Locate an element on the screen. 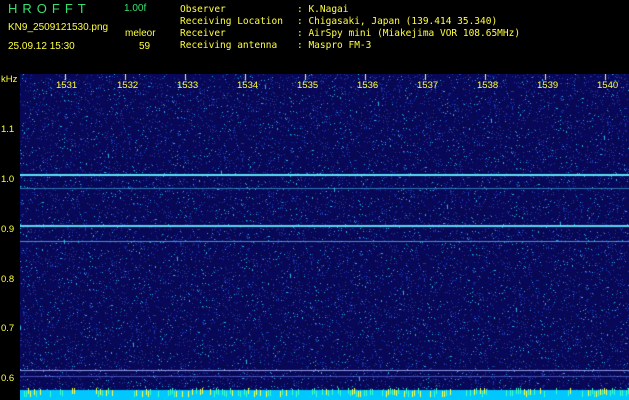 The height and width of the screenshot is (400, 629). x-tick-label: 1538 is located at coordinates (488, 85).